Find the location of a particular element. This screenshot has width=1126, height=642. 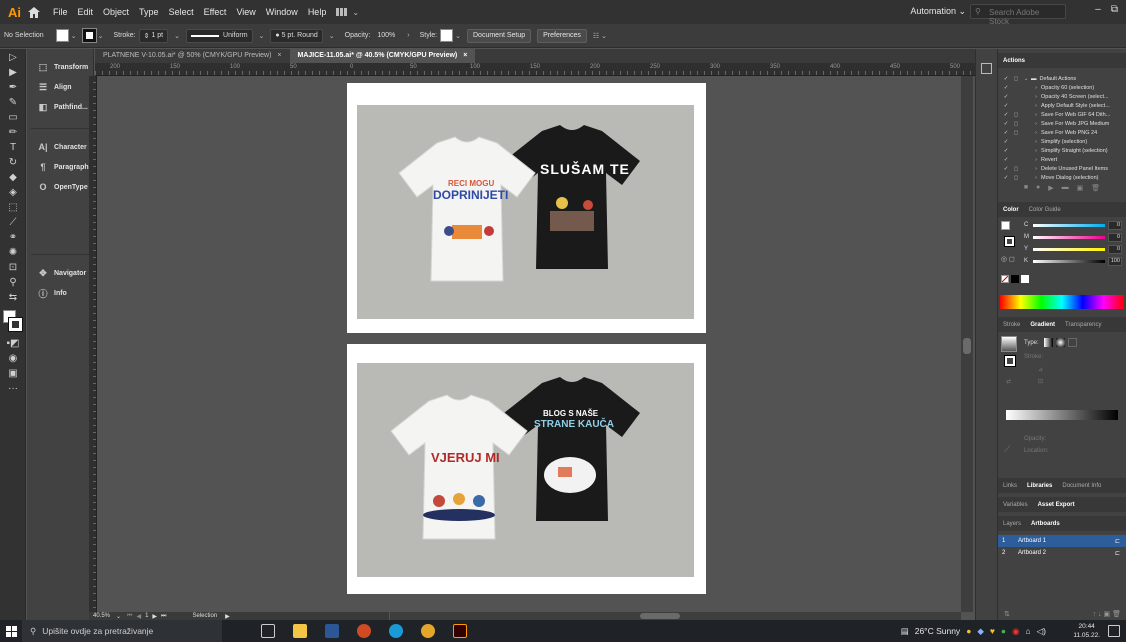

menu-effect: Effect is located at coordinates (215, 12).